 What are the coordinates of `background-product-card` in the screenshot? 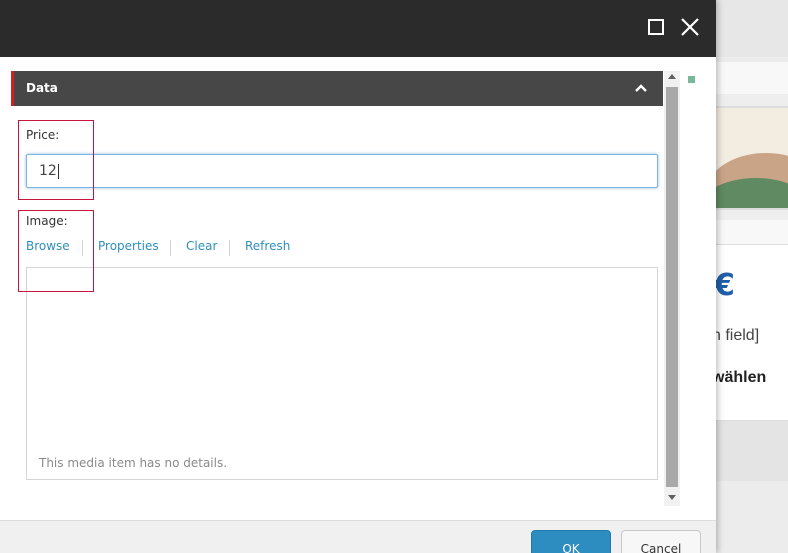 It's located at (752, 155).